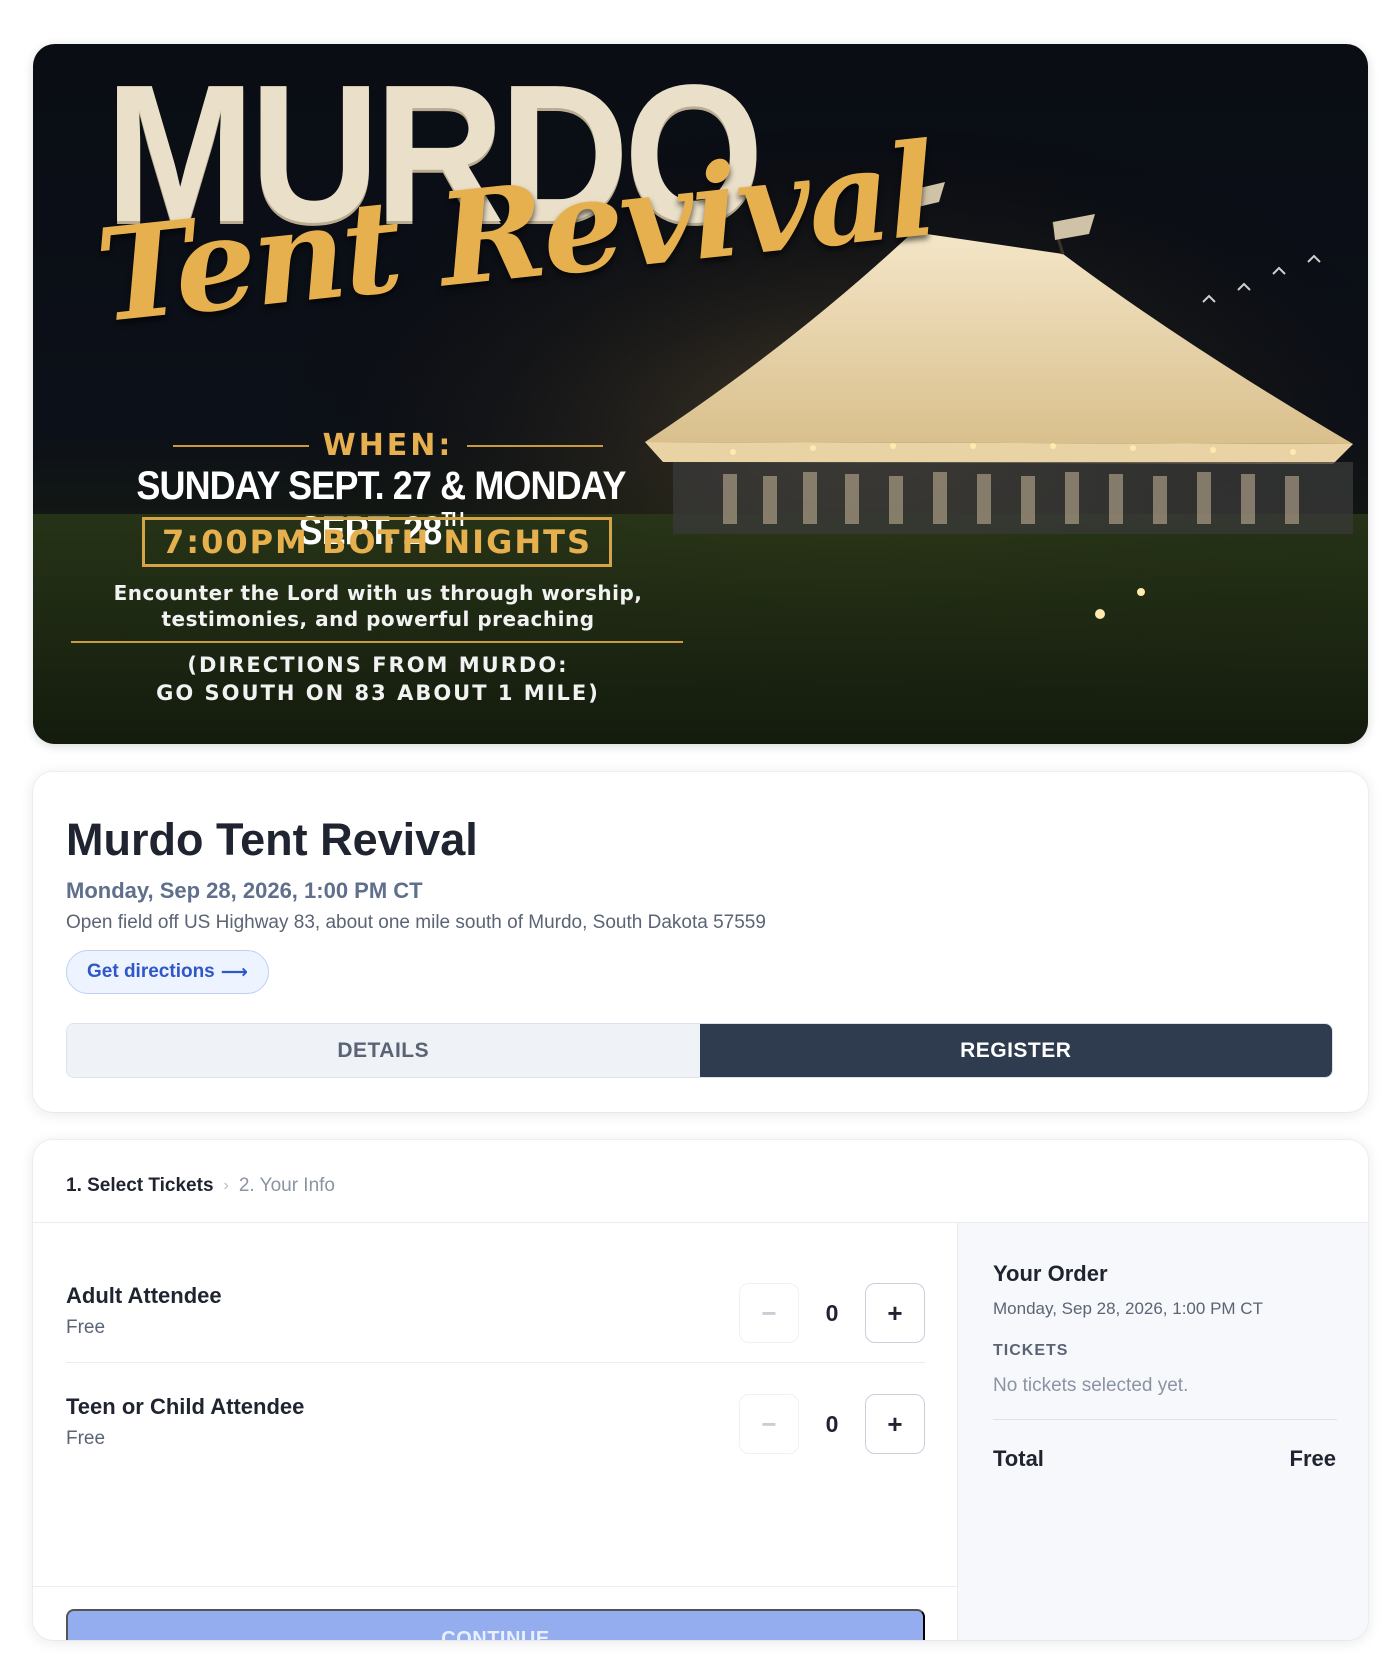  What do you see at coordinates (1015, 1050) in the screenshot?
I see `tab-register: REGISTER` at bounding box center [1015, 1050].